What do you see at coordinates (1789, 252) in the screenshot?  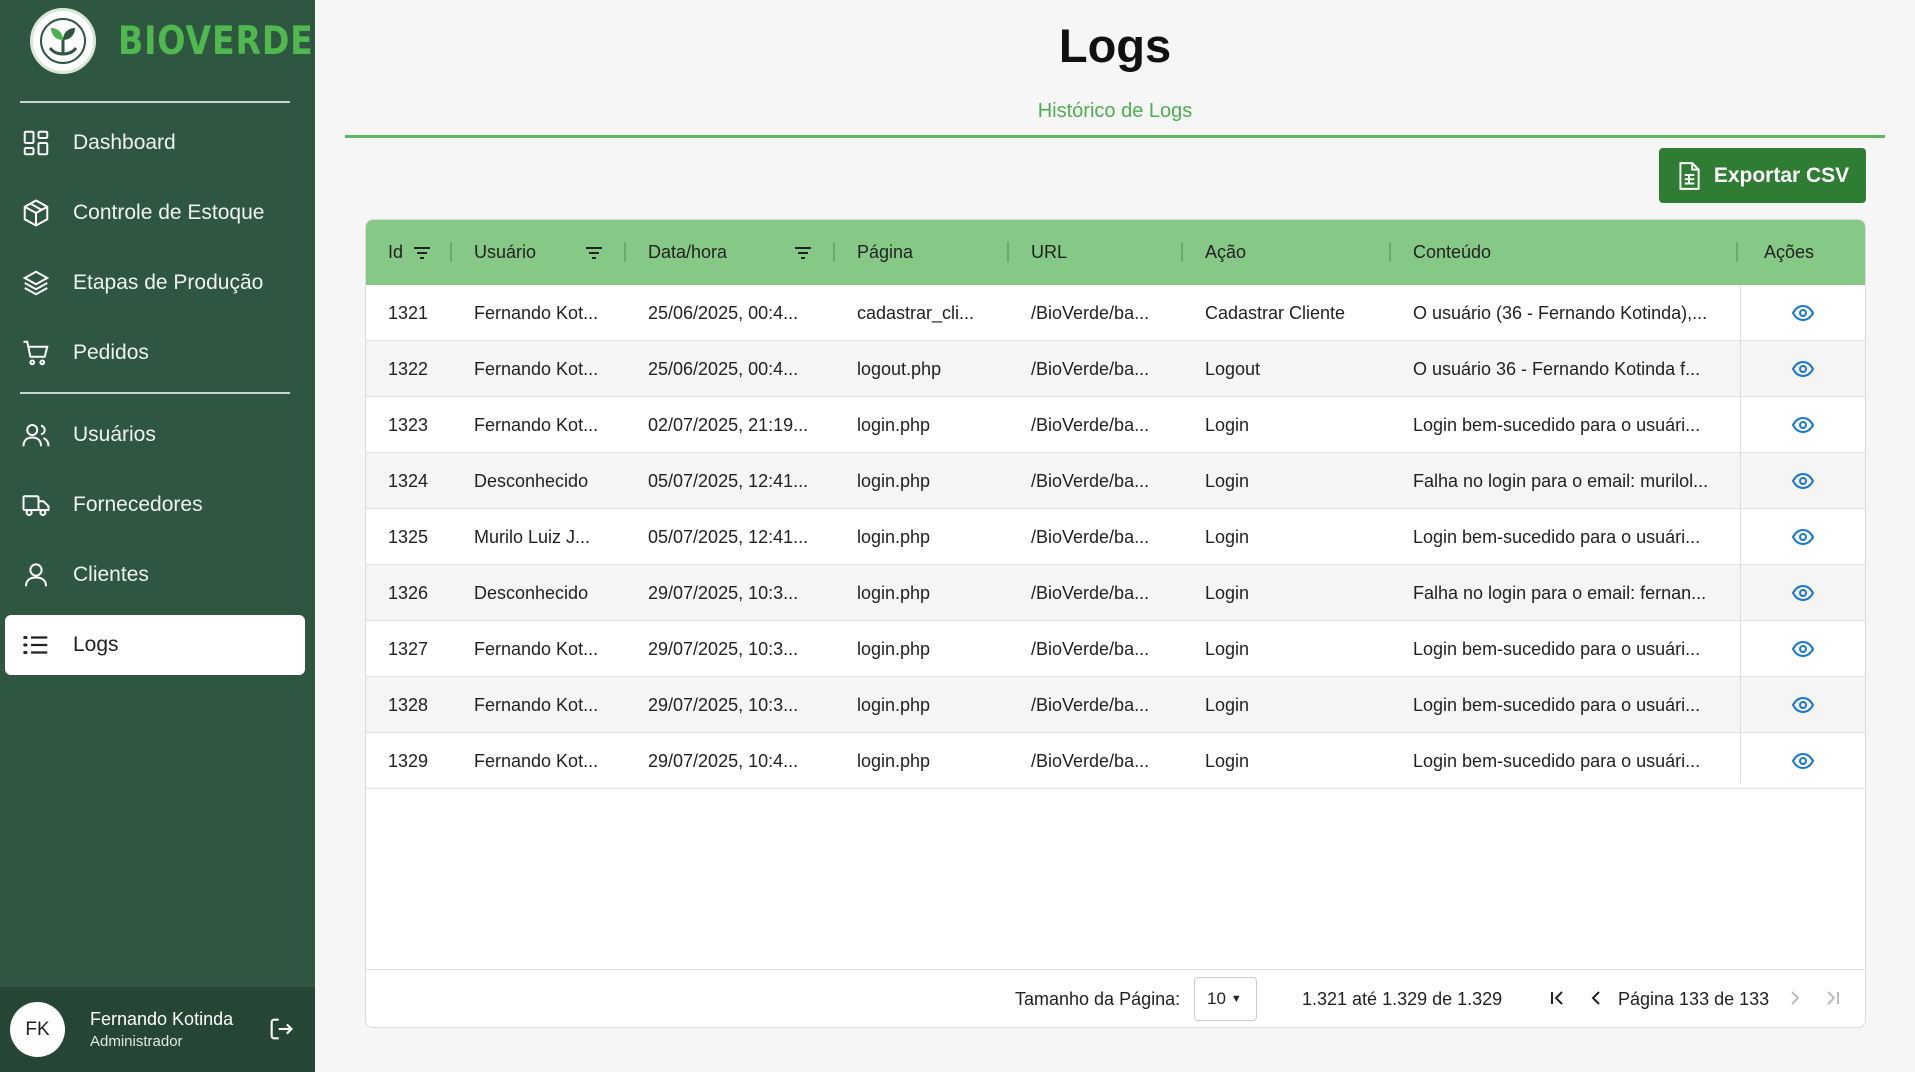 I see `column-header-label: Ações` at bounding box center [1789, 252].